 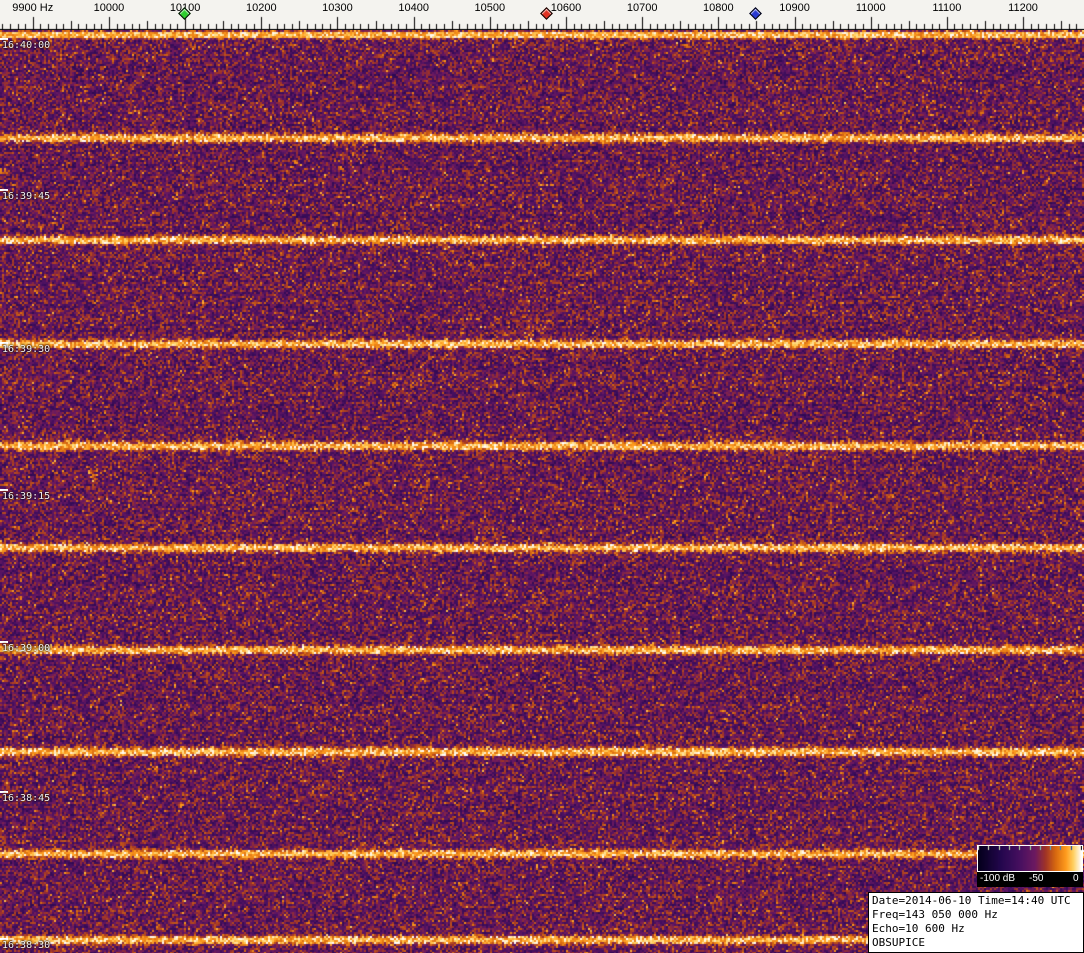 What do you see at coordinates (1030, 858) in the screenshot?
I see `color-scale-gradient` at bounding box center [1030, 858].